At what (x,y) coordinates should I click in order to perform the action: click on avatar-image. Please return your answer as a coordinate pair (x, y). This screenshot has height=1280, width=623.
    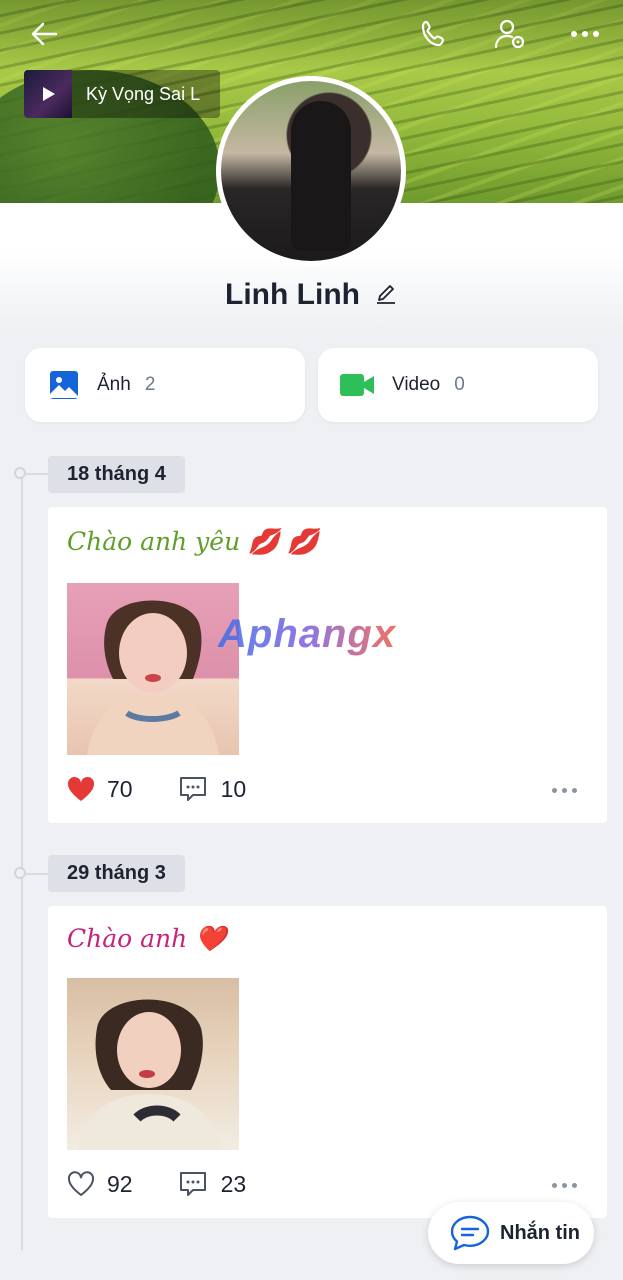
    Looking at the image, I should click on (311, 171).